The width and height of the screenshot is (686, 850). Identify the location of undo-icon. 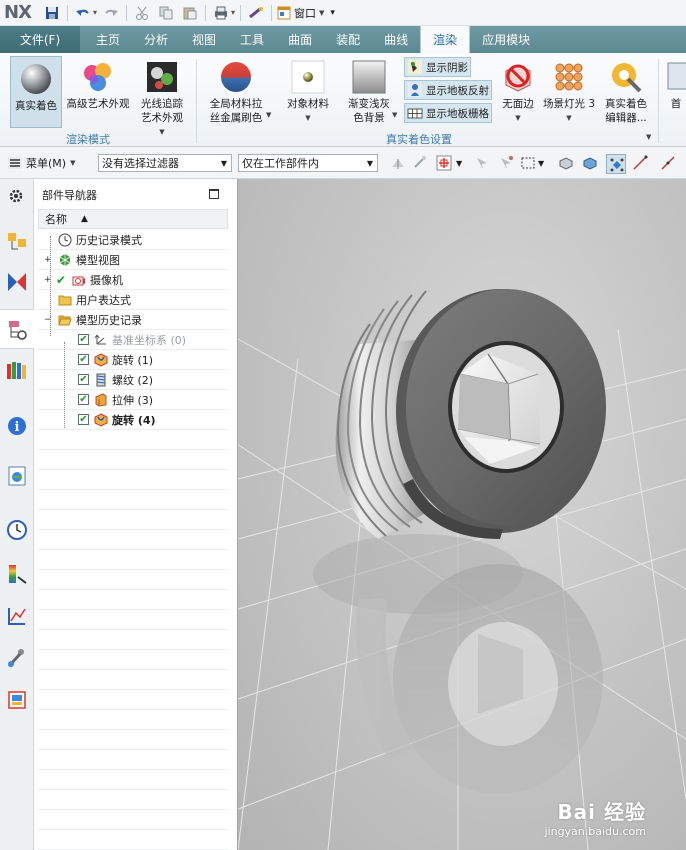
(83, 13).